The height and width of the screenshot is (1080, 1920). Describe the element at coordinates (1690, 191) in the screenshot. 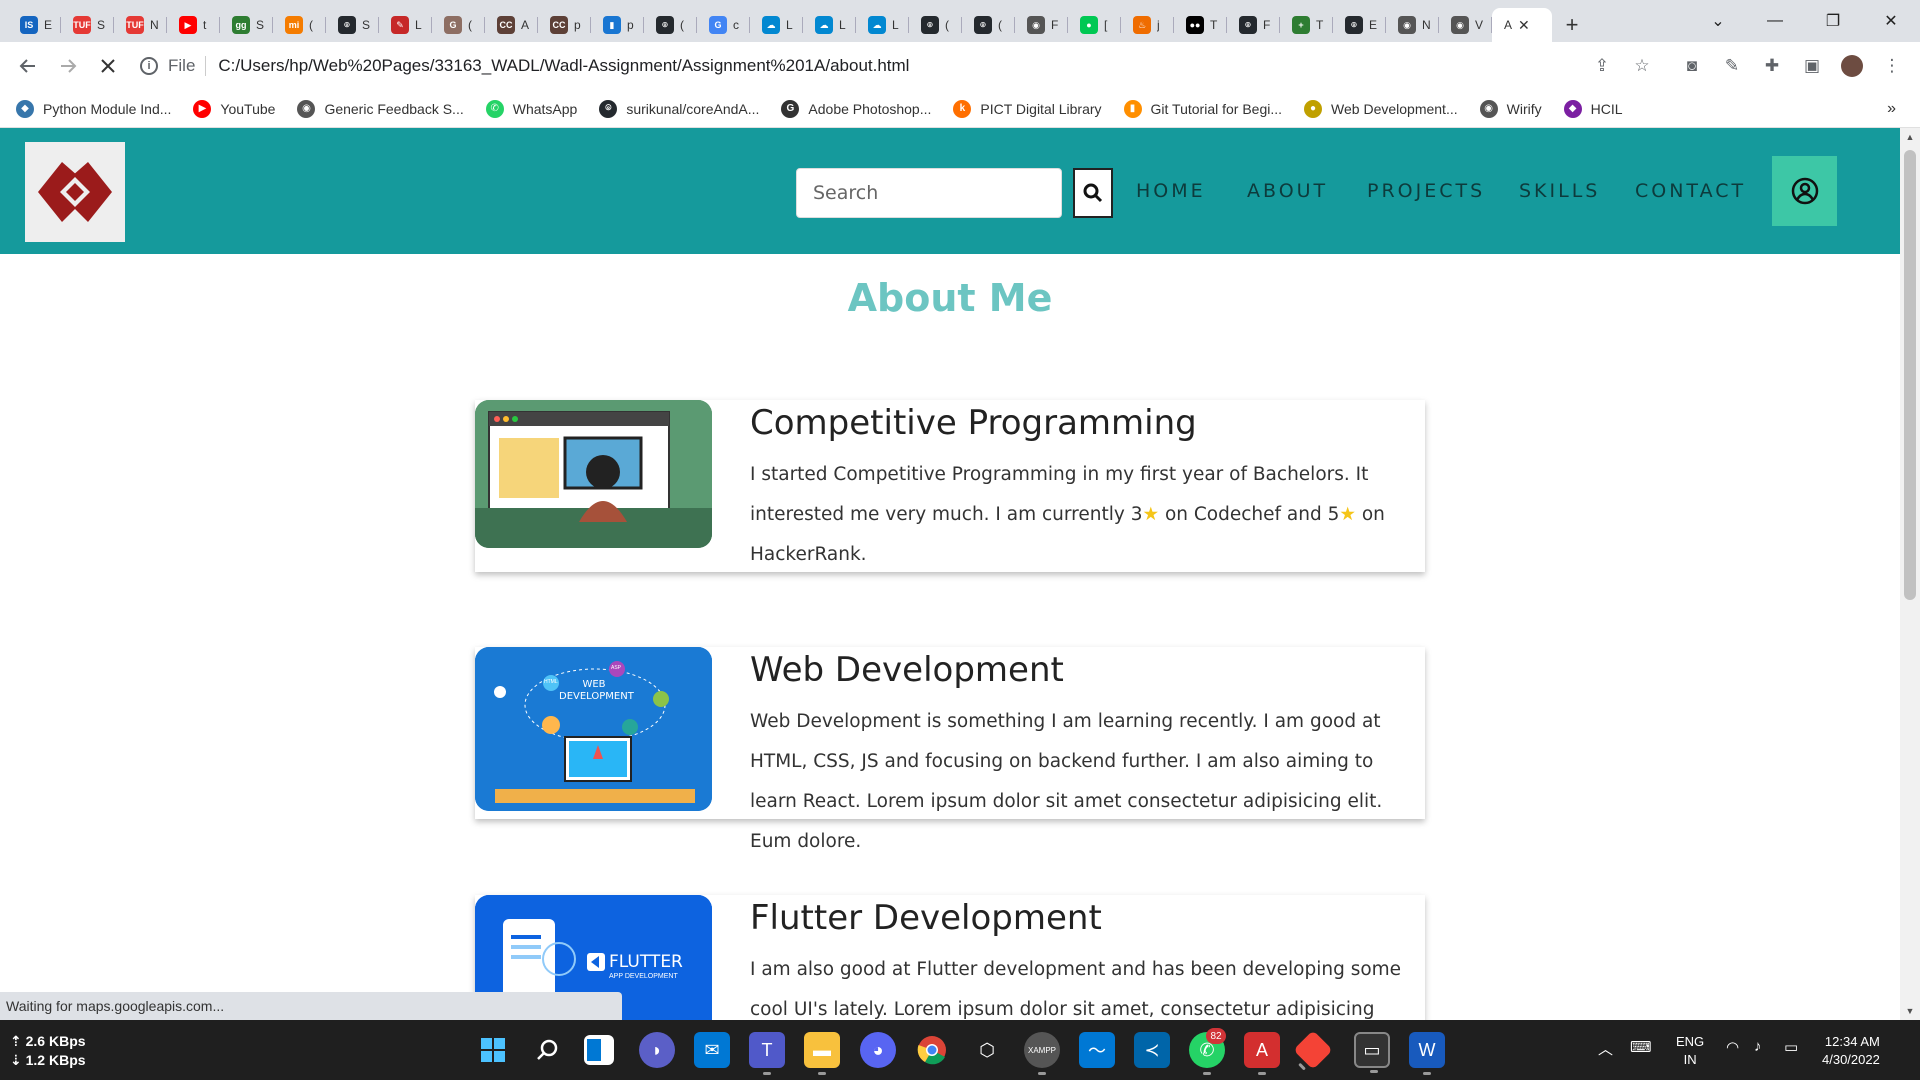

I see `nav-contact: CONTACT` at that location.